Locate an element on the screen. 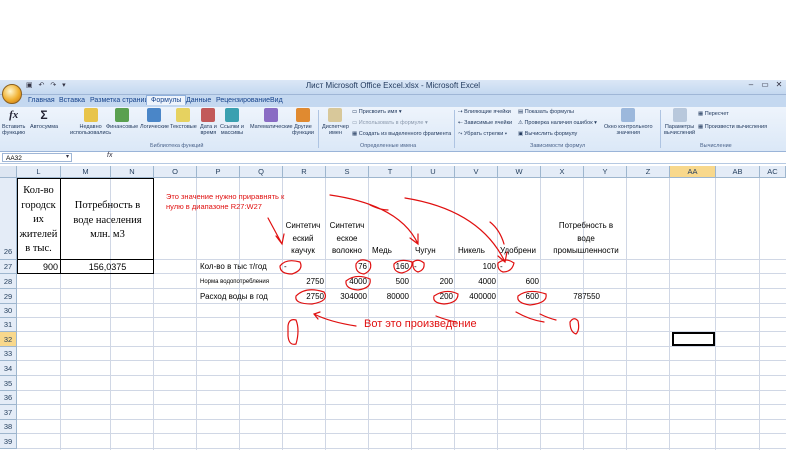 The width and height of the screenshot is (800, 450). insert-function-button: fx Вставить функцию is located at coordinates (13, 122).